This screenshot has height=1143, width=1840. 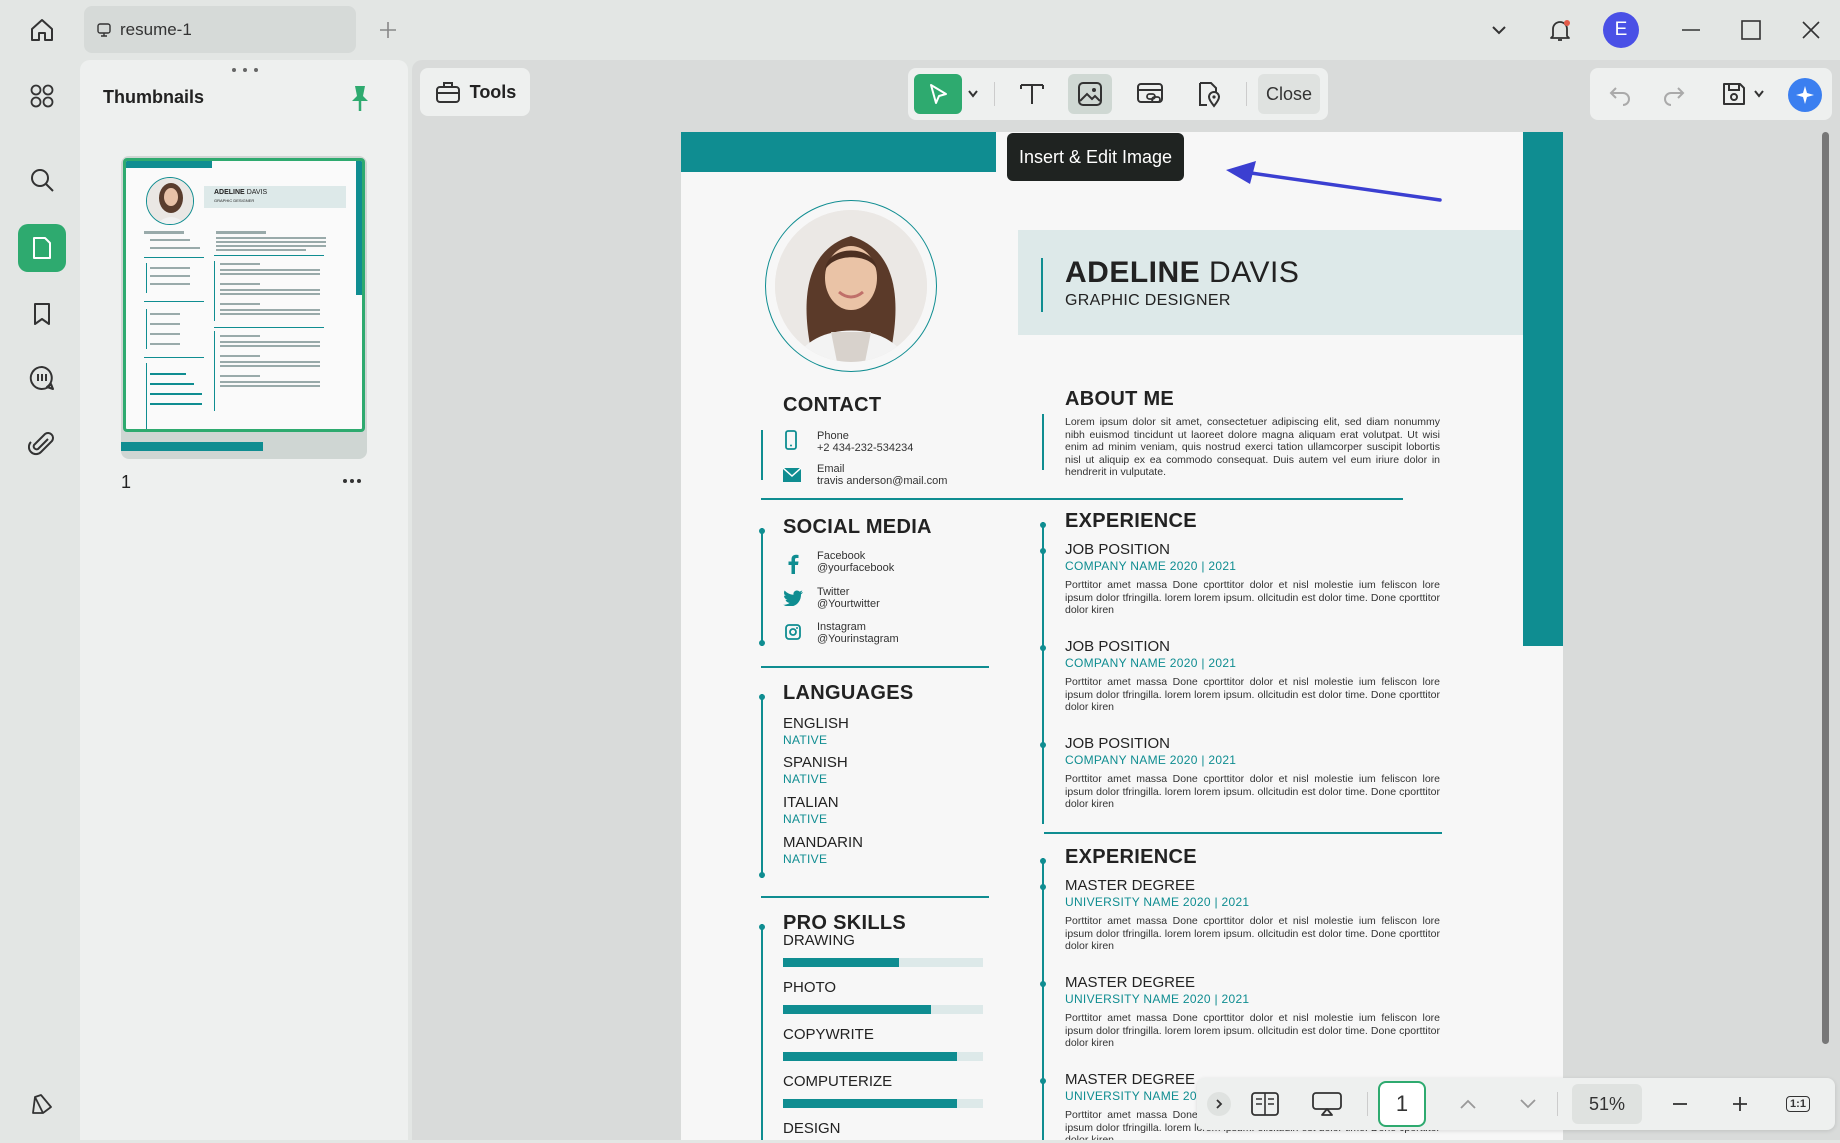 I want to click on left-icon-rail, so click(x=40, y=601).